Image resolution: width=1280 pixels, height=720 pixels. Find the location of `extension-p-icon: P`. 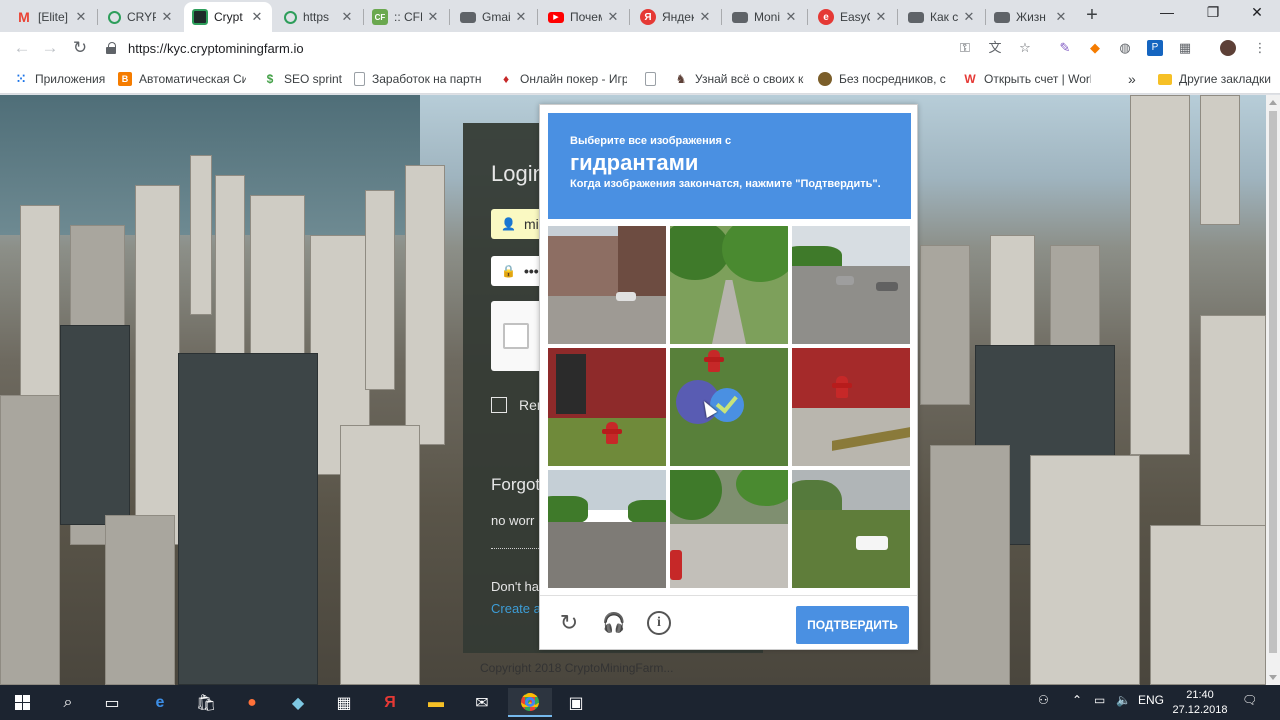

extension-p-icon: P is located at coordinates (1155, 48).